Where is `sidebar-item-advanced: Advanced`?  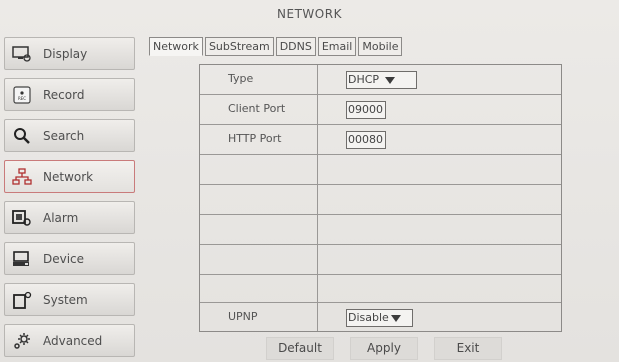 sidebar-item-advanced: Advanced is located at coordinates (69, 340).